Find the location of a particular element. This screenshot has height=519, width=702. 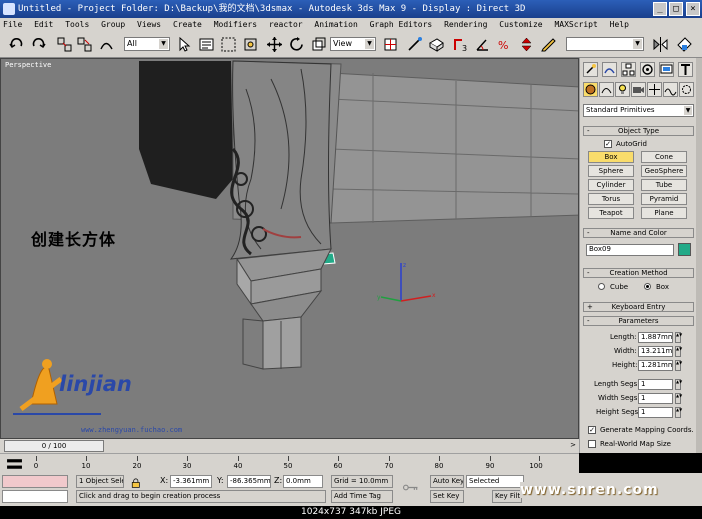

menu-edit: Edit is located at coordinates (44, 25).